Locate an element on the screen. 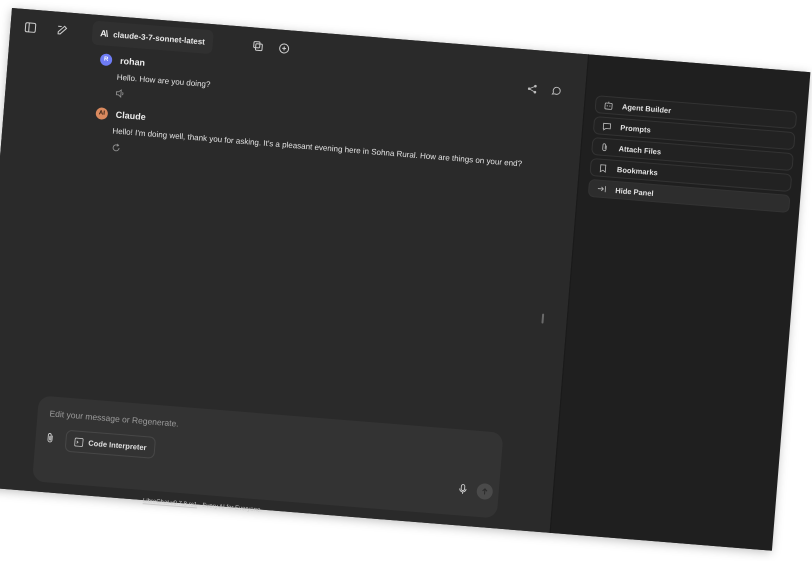 Image resolution: width=812 pixels, height=561 pixels. avatar: R is located at coordinates (106, 60).